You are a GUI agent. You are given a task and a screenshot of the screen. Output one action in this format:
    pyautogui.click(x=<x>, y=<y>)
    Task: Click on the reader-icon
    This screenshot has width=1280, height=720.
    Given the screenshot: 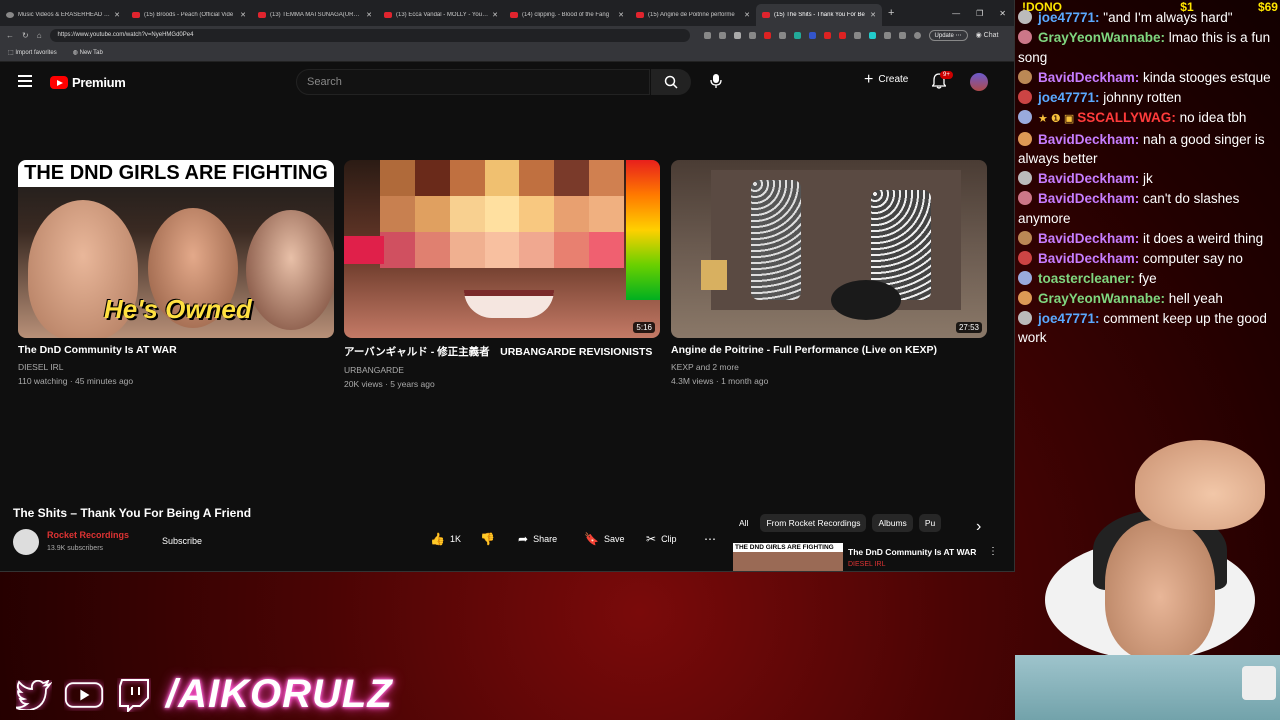 What is the action you would take?
    pyautogui.click(x=707, y=35)
    